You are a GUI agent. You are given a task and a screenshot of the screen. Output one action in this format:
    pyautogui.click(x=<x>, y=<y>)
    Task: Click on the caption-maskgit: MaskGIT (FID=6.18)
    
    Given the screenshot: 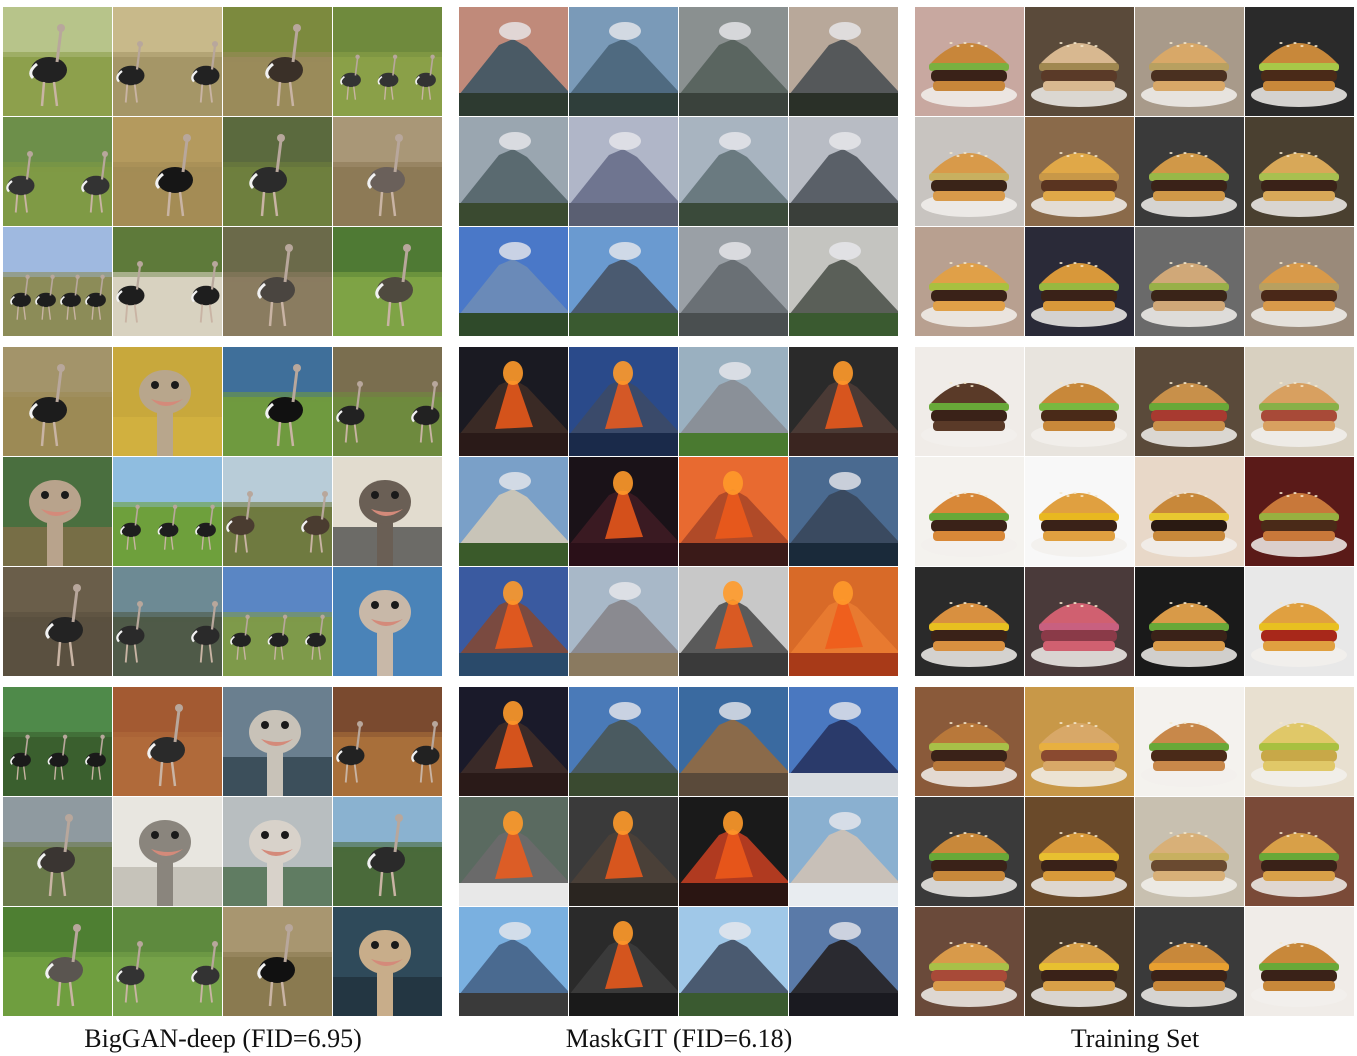 What is the action you would take?
    pyautogui.click(x=679, y=1038)
    